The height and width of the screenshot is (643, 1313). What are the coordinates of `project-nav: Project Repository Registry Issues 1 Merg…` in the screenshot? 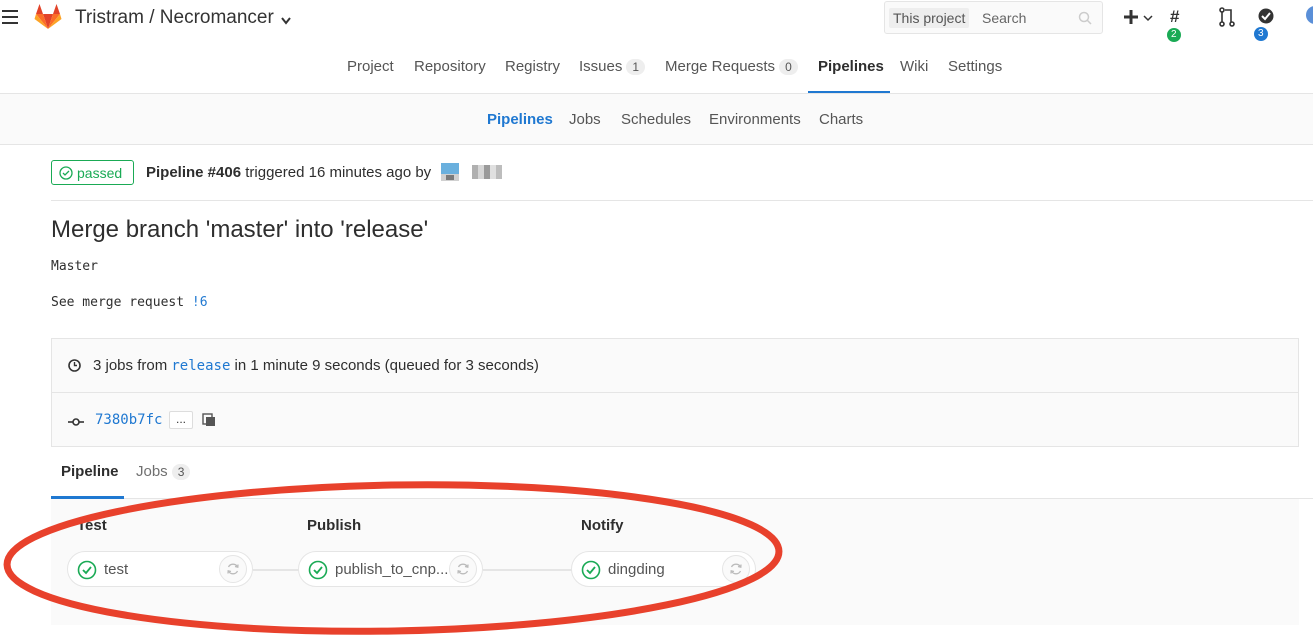 It's located at (656, 67).